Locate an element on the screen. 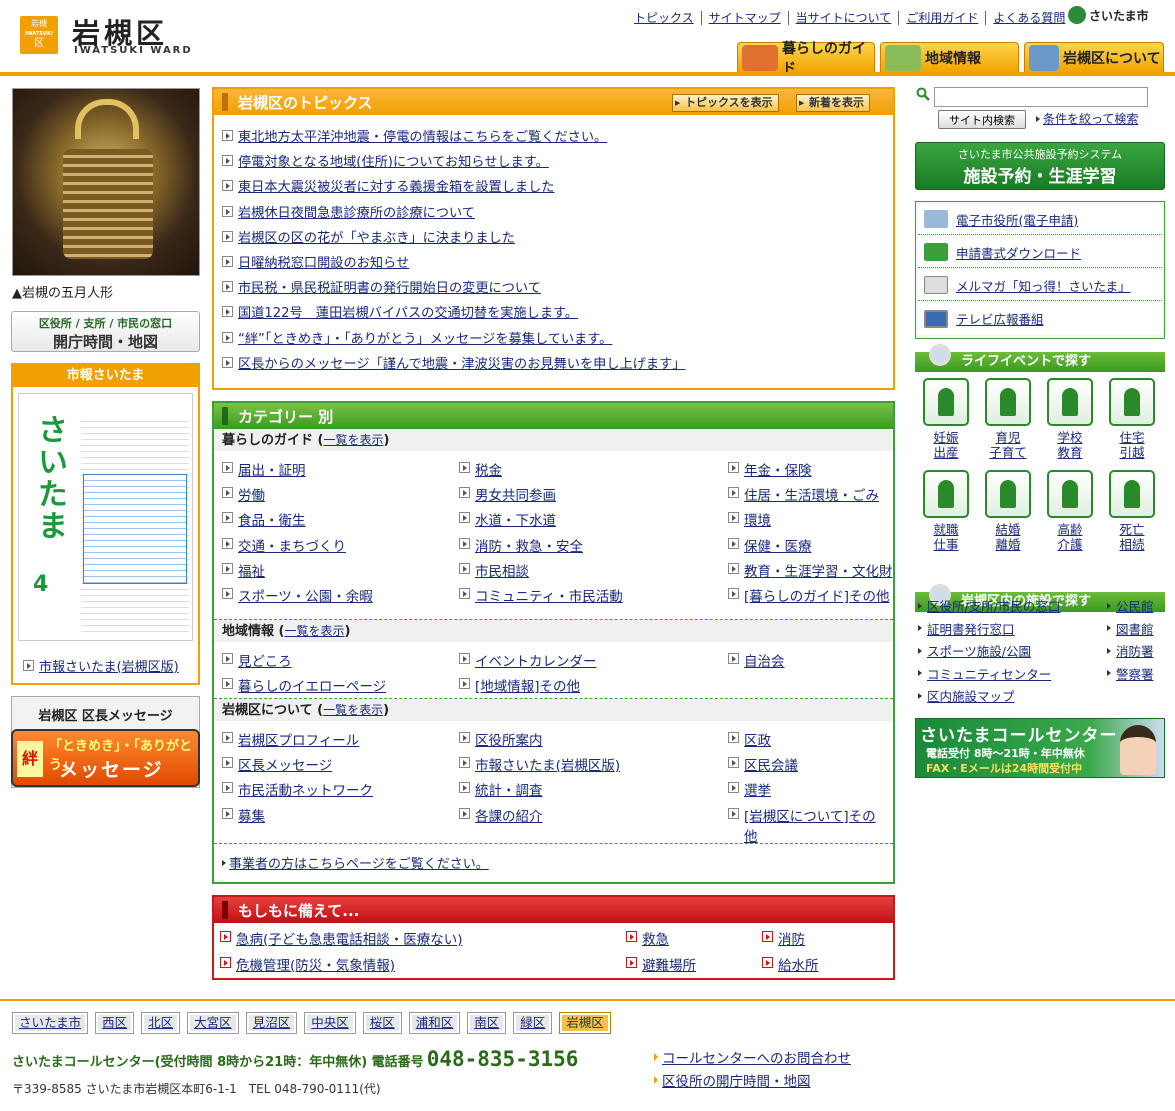 The width and height of the screenshot is (1175, 1111). ward-link: さいたま市 is located at coordinates (50, 1023).